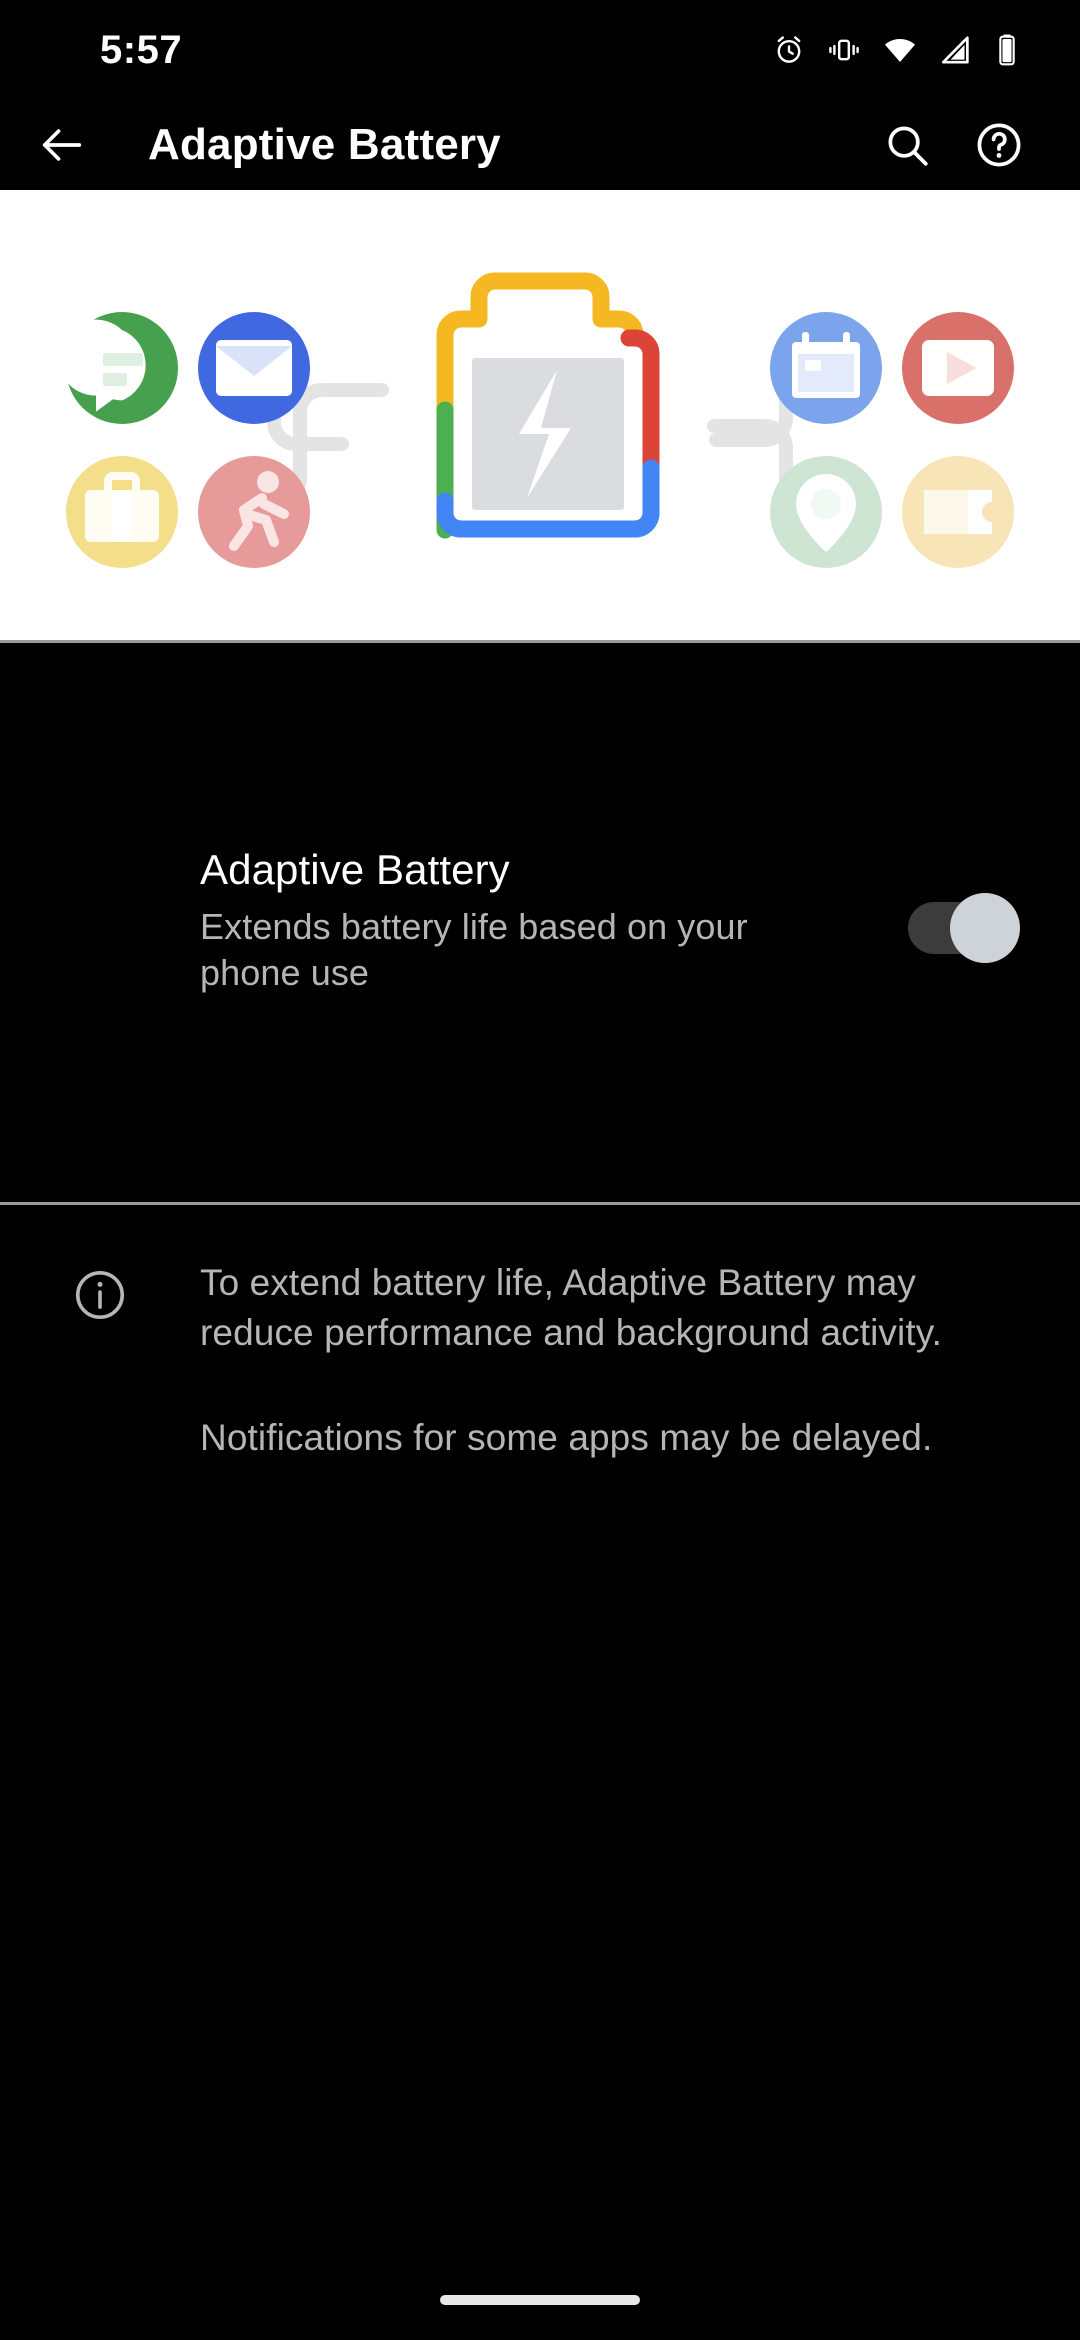 This screenshot has height=2340, width=1080. Describe the element at coordinates (826, 368) in the screenshot. I see `calendar-app-icon` at that location.